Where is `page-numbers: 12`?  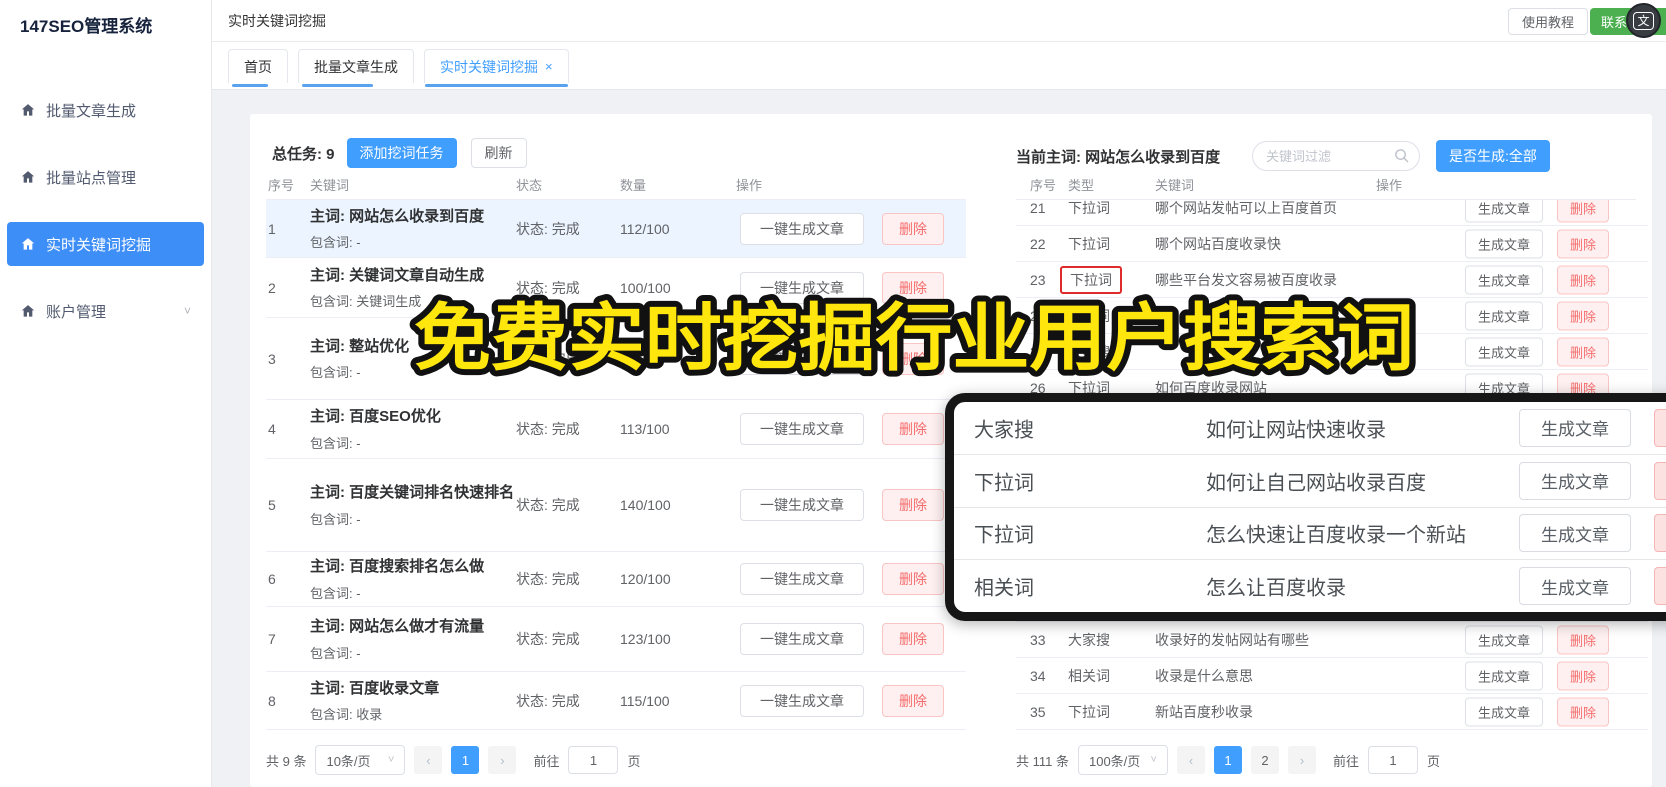
page-numbers: 12 is located at coordinates (1246, 760).